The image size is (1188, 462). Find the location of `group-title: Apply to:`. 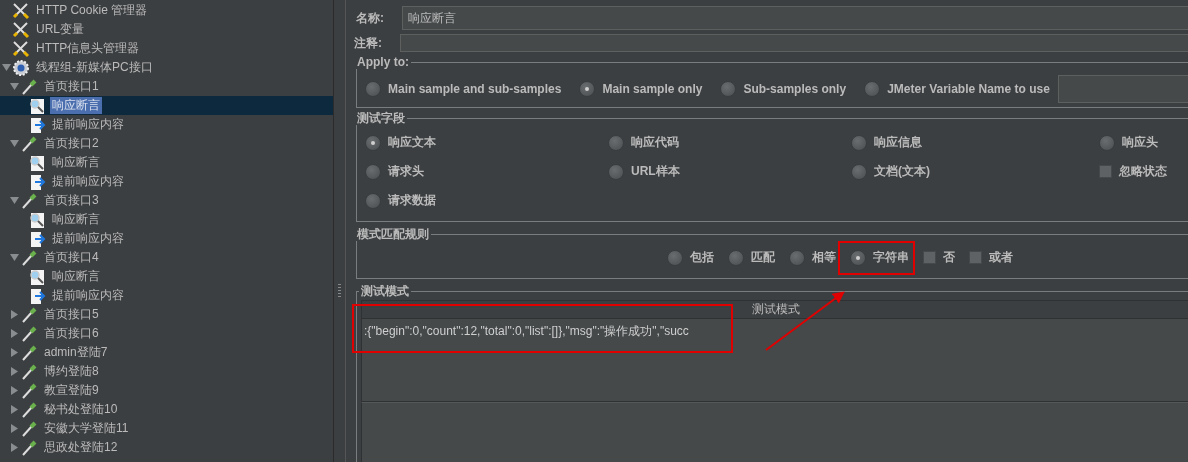

group-title: Apply to: is located at coordinates (383, 62).